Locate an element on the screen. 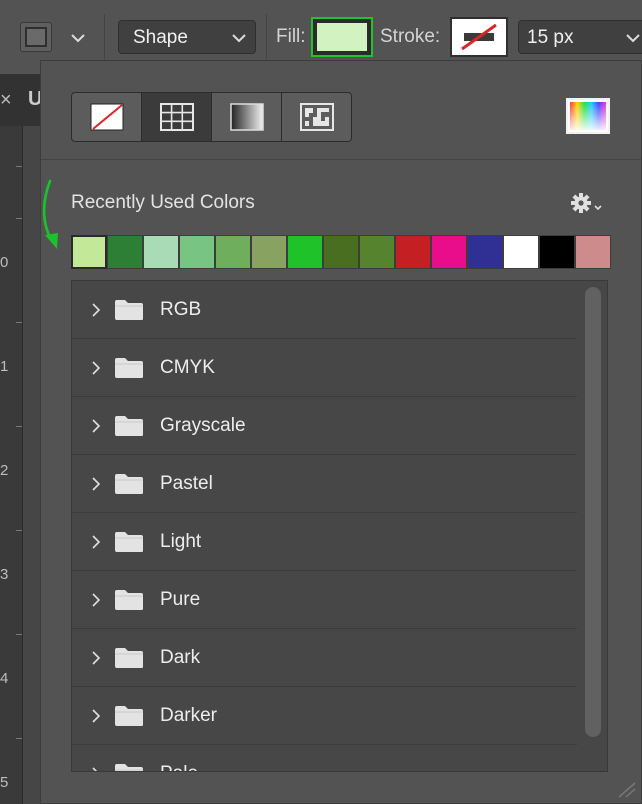  swatch-folder-label: Grayscale is located at coordinates (203, 425).